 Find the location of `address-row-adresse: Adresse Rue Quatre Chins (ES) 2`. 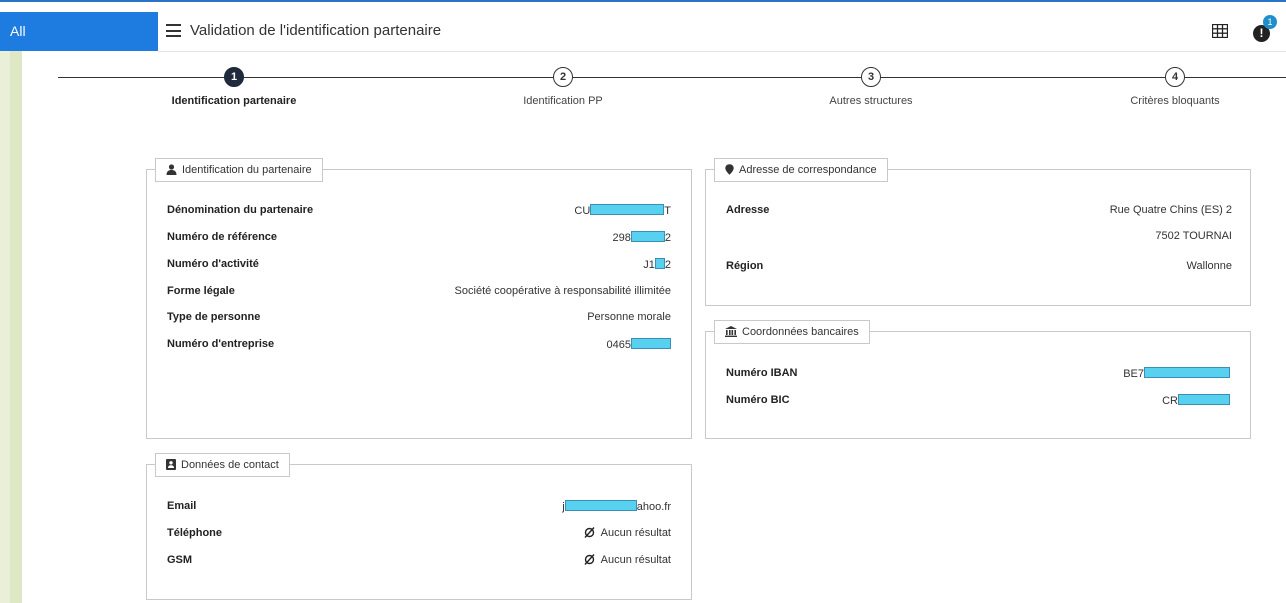

address-row-adresse: Adresse Rue Quatre Chins (ES) 2 is located at coordinates (979, 212).